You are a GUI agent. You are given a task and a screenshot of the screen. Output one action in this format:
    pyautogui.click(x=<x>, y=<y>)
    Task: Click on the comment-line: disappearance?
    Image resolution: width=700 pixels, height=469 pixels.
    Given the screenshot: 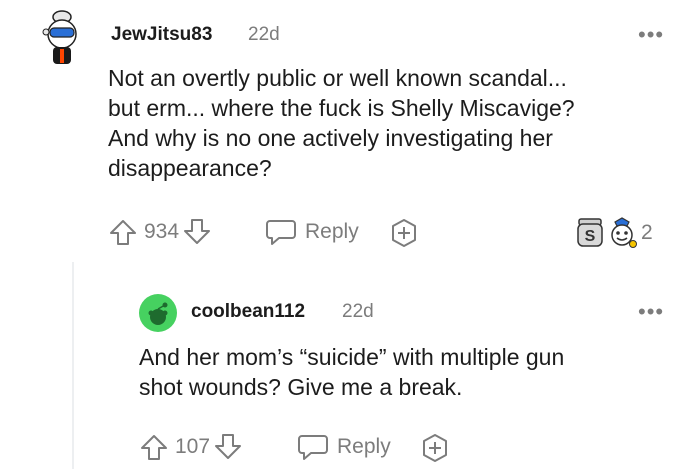 What is the action you would take?
    pyautogui.click(x=190, y=168)
    